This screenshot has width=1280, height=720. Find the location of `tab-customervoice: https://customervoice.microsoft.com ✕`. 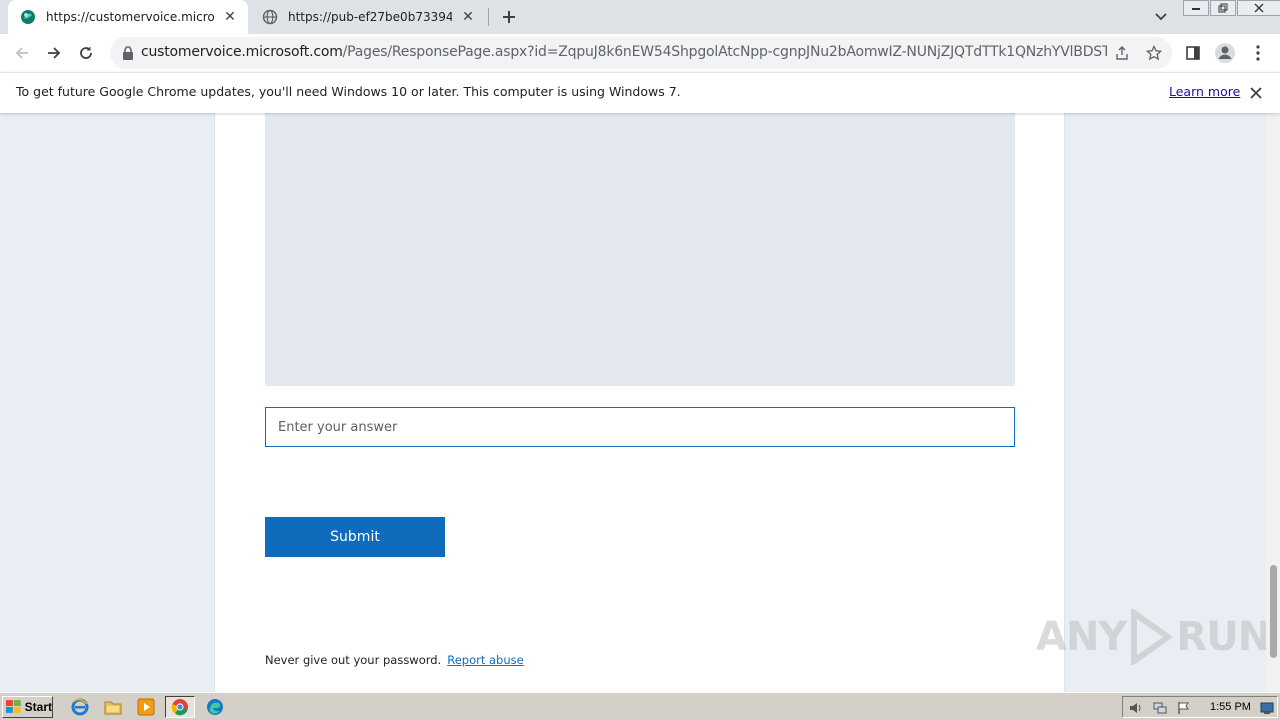

tab-customervoice: https://customervoice.microsoft.com ✕ is located at coordinates (128, 17).